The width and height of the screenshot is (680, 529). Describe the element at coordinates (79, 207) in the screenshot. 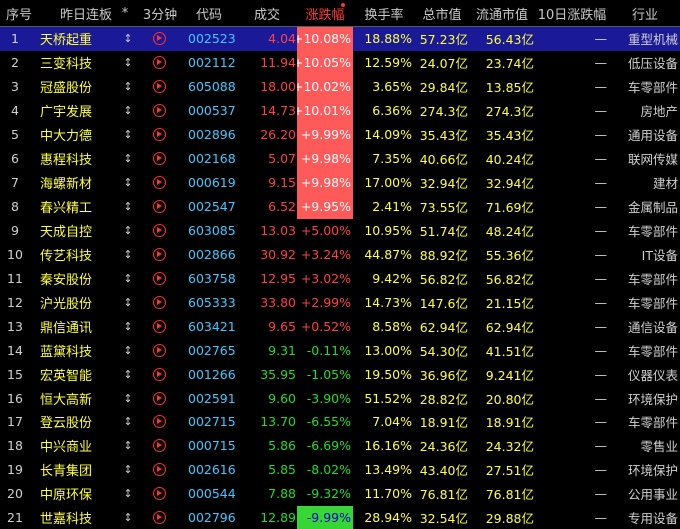

I see `stock-name: 春兴精工` at that location.